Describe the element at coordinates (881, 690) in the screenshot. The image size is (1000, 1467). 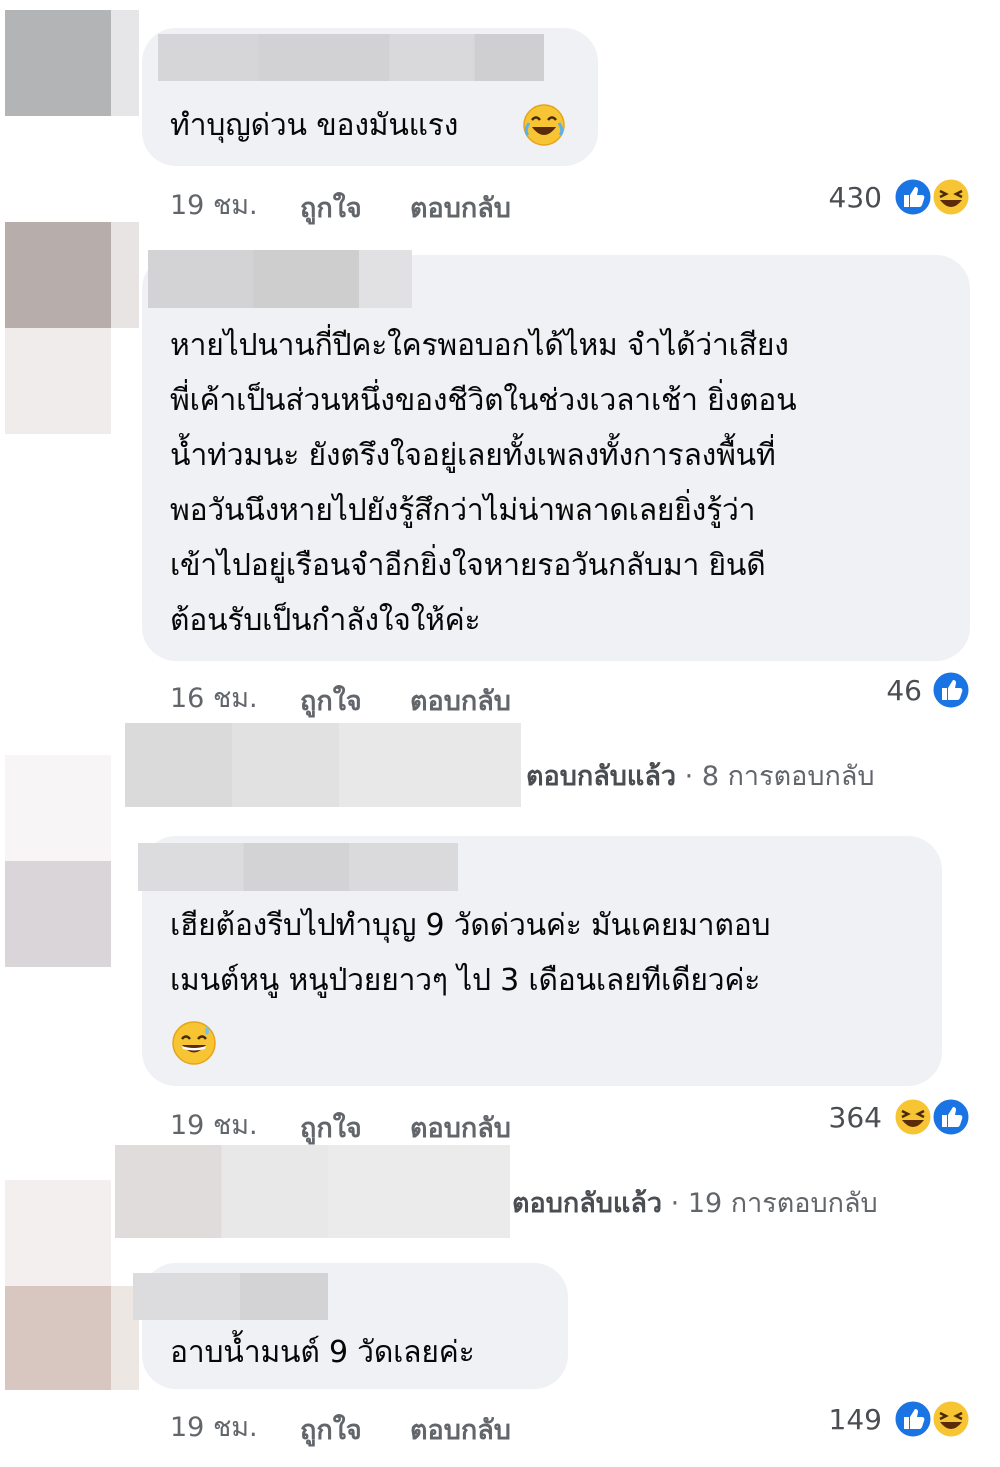
I see `reaction-count: 46` at that location.